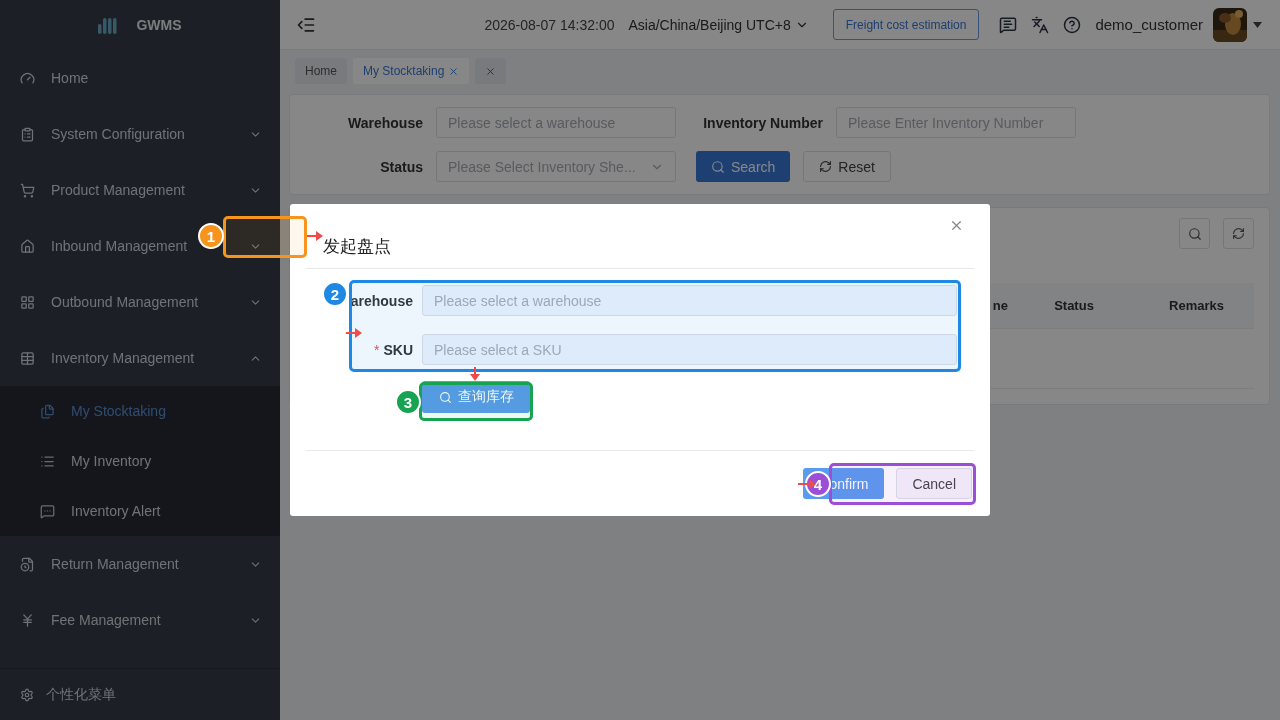 The image size is (1280, 720). Describe the element at coordinates (125, 302) in the screenshot. I see `menu-item: Outbound Management` at that location.